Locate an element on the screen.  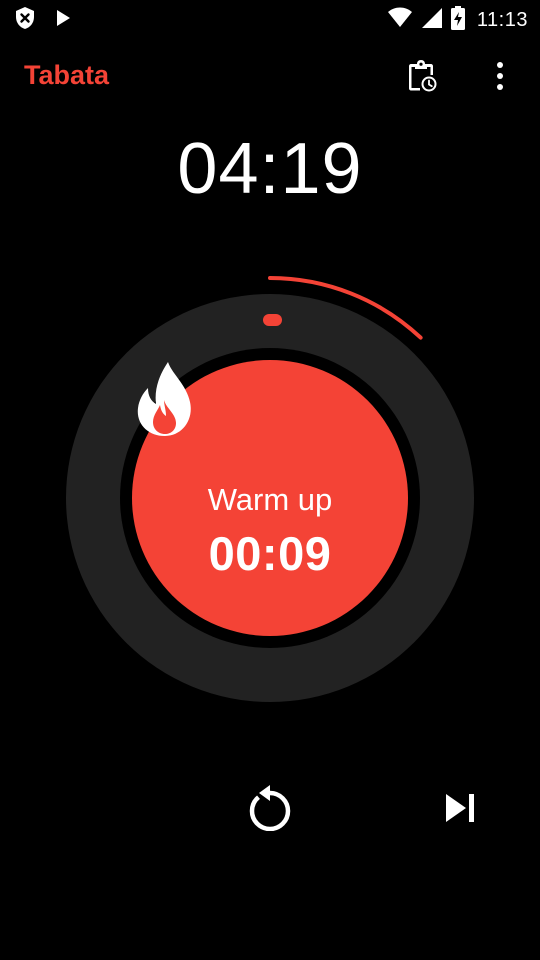
battery-charging-icon is located at coordinates (457, 20).